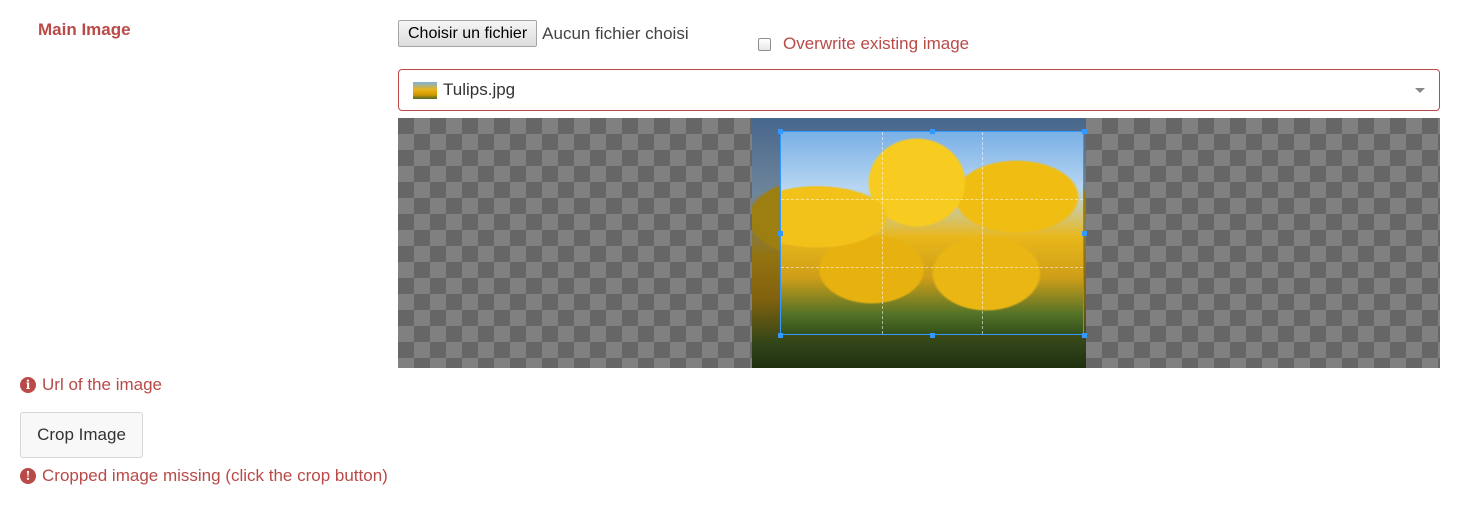 This screenshot has width=1469, height=506. I want to click on overwrite-option: Overwrite existing image, so click(863, 44).